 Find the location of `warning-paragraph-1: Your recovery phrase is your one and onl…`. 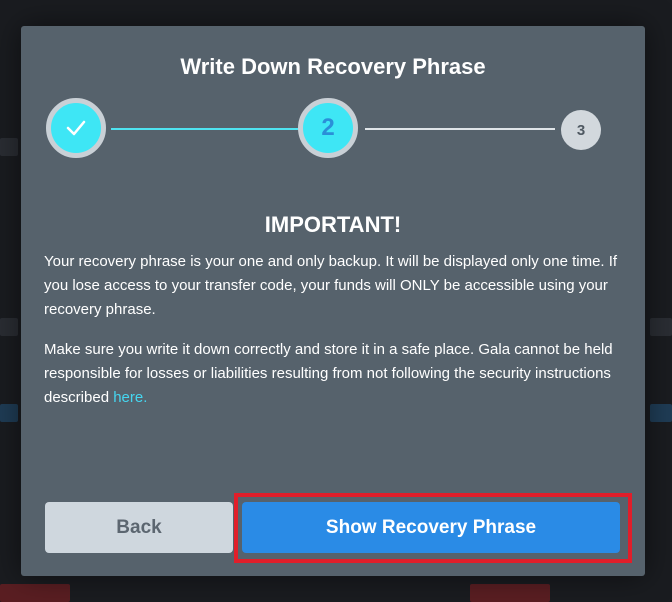

warning-paragraph-1: Your recovery phrase is your one and onl… is located at coordinates (331, 285).